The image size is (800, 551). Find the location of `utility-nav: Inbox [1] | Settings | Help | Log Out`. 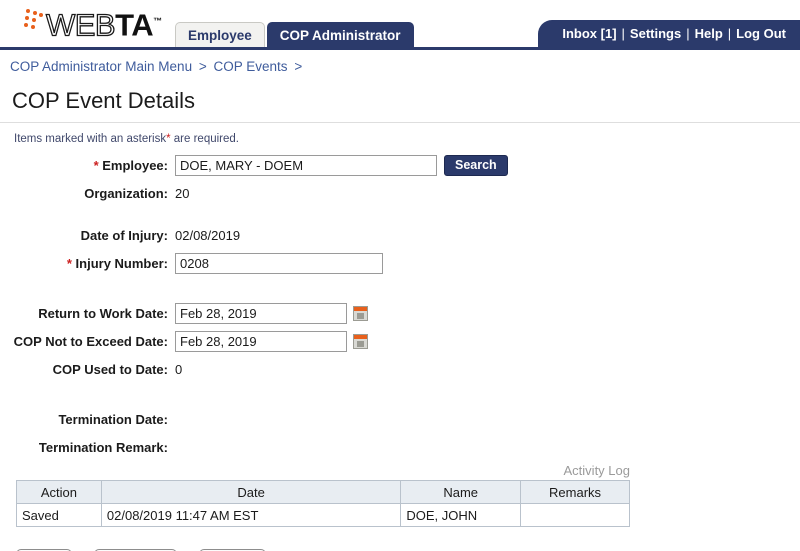

utility-nav: Inbox [1] | Settings | Help | Log Out is located at coordinates (669, 33).